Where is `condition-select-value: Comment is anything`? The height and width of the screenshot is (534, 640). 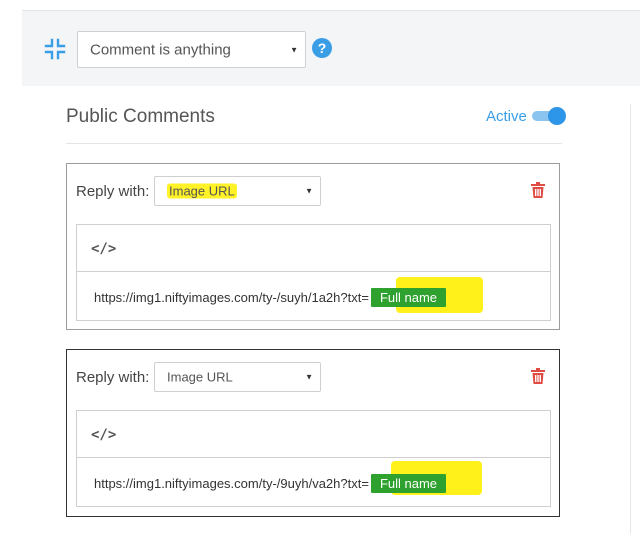 condition-select-value: Comment is anything is located at coordinates (160, 49).